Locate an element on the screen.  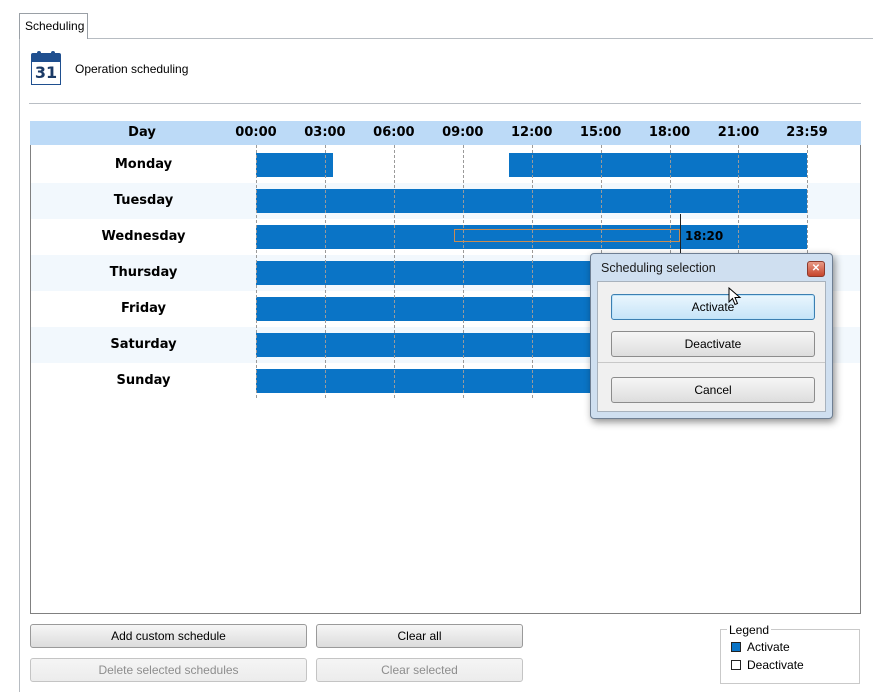
calendar-icon-number: 31 is located at coordinates (46, 73).